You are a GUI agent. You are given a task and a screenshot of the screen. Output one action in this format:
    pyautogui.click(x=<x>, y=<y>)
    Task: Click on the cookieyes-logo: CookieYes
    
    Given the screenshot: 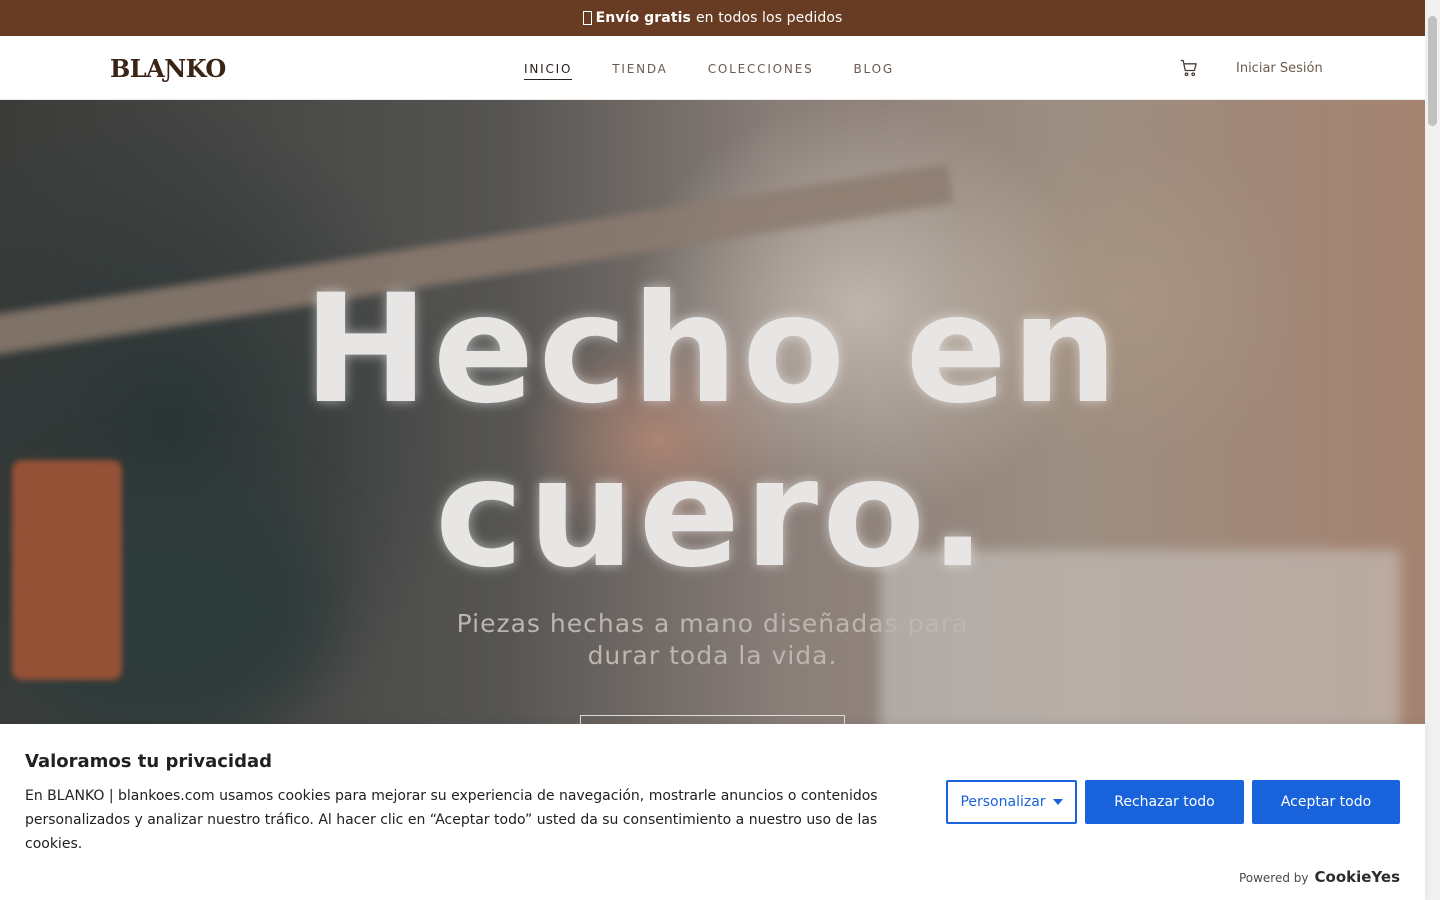 What is the action you would take?
    pyautogui.click(x=1358, y=877)
    